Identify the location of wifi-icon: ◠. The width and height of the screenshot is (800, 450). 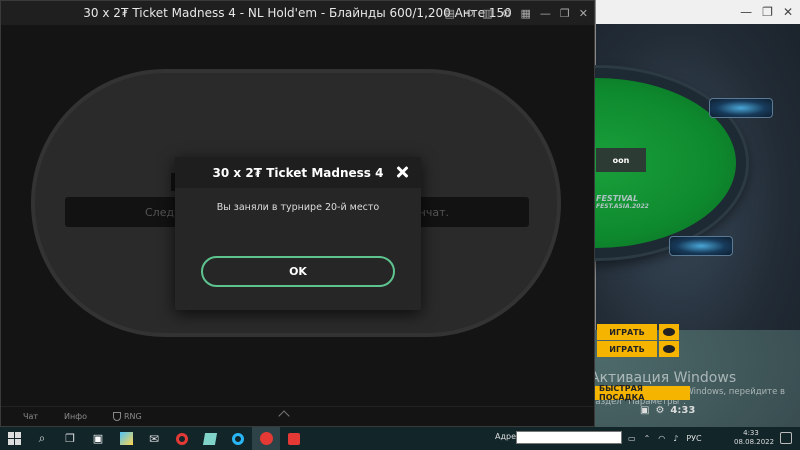
(661, 438).